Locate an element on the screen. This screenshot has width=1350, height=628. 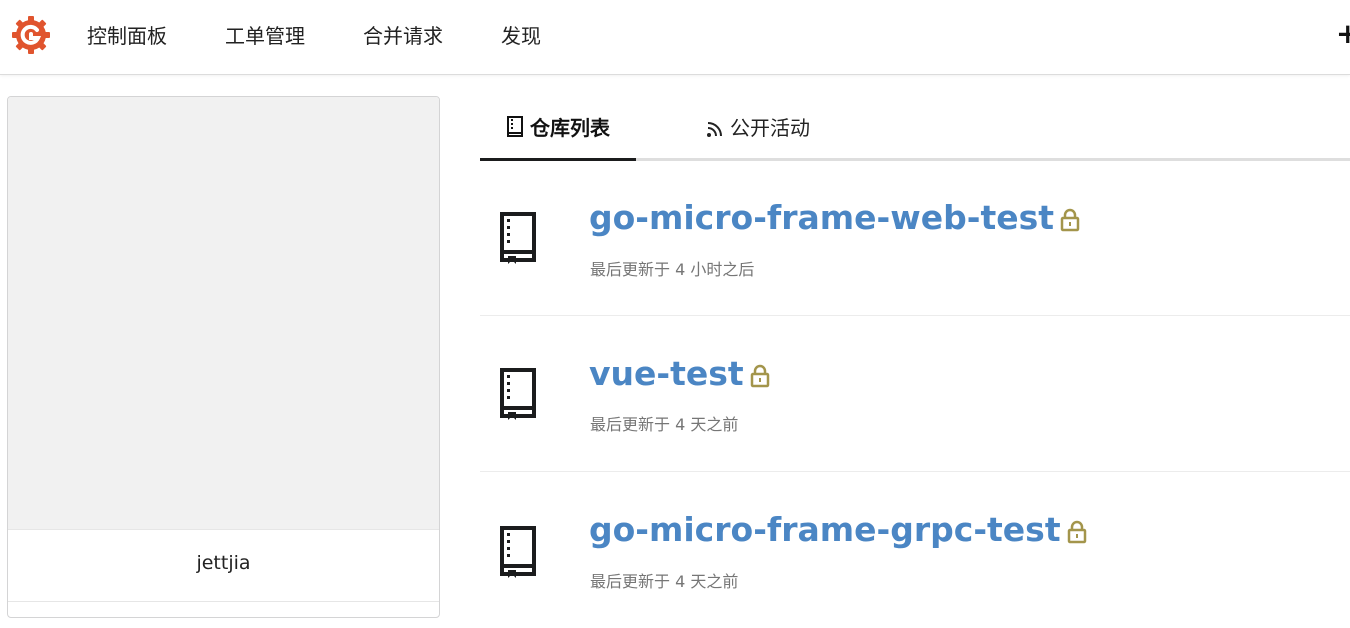
repo-icon is located at coordinates (515, 126).